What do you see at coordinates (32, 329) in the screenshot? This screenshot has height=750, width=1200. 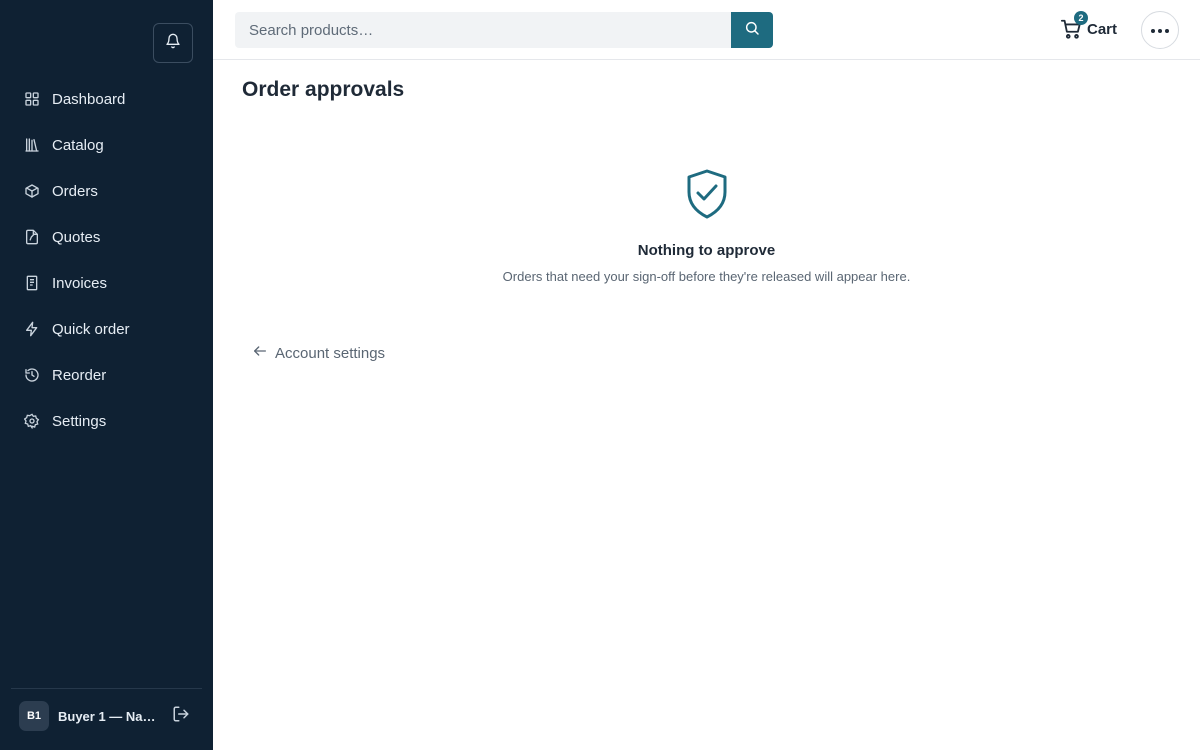 I see `lightning-icon` at bounding box center [32, 329].